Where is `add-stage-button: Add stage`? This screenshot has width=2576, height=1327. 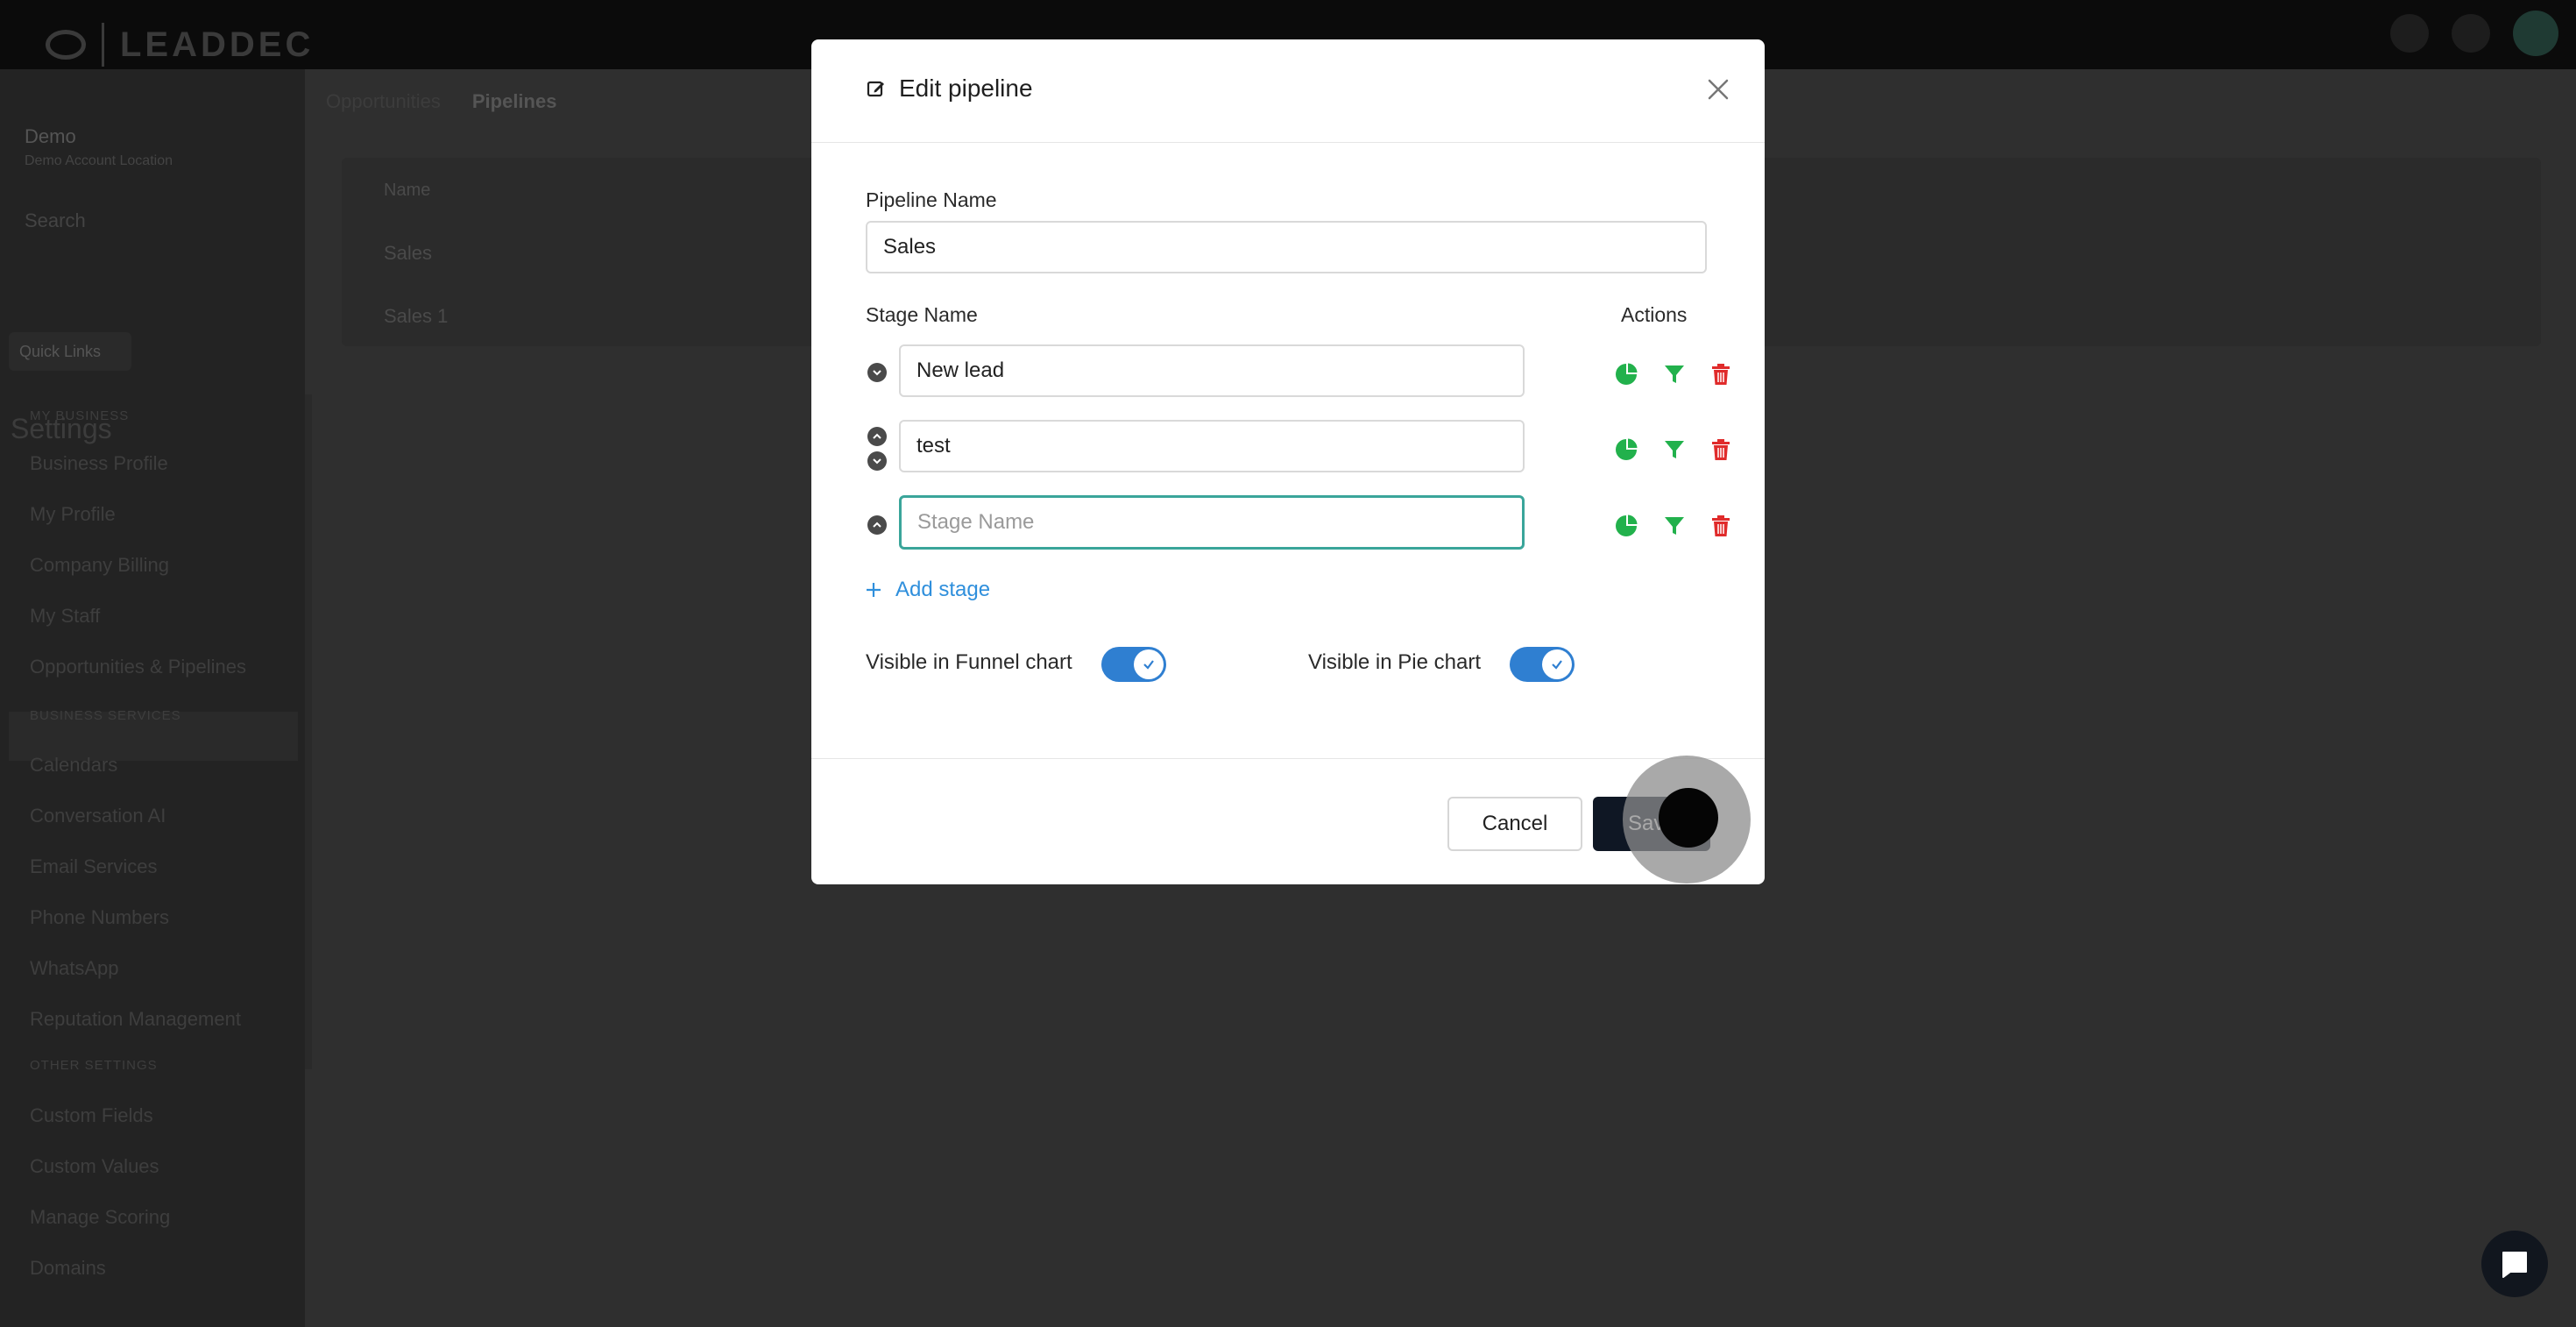
add-stage-button: Add stage is located at coordinates (928, 590).